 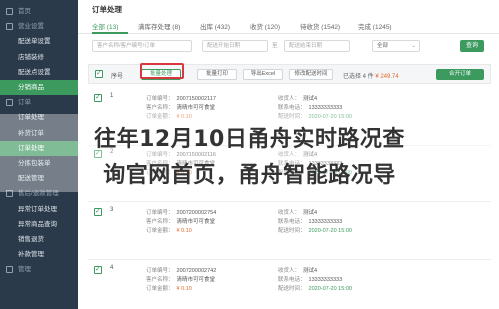 I want to click on tab-receive: 收货 (120), so click(x=265, y=26).